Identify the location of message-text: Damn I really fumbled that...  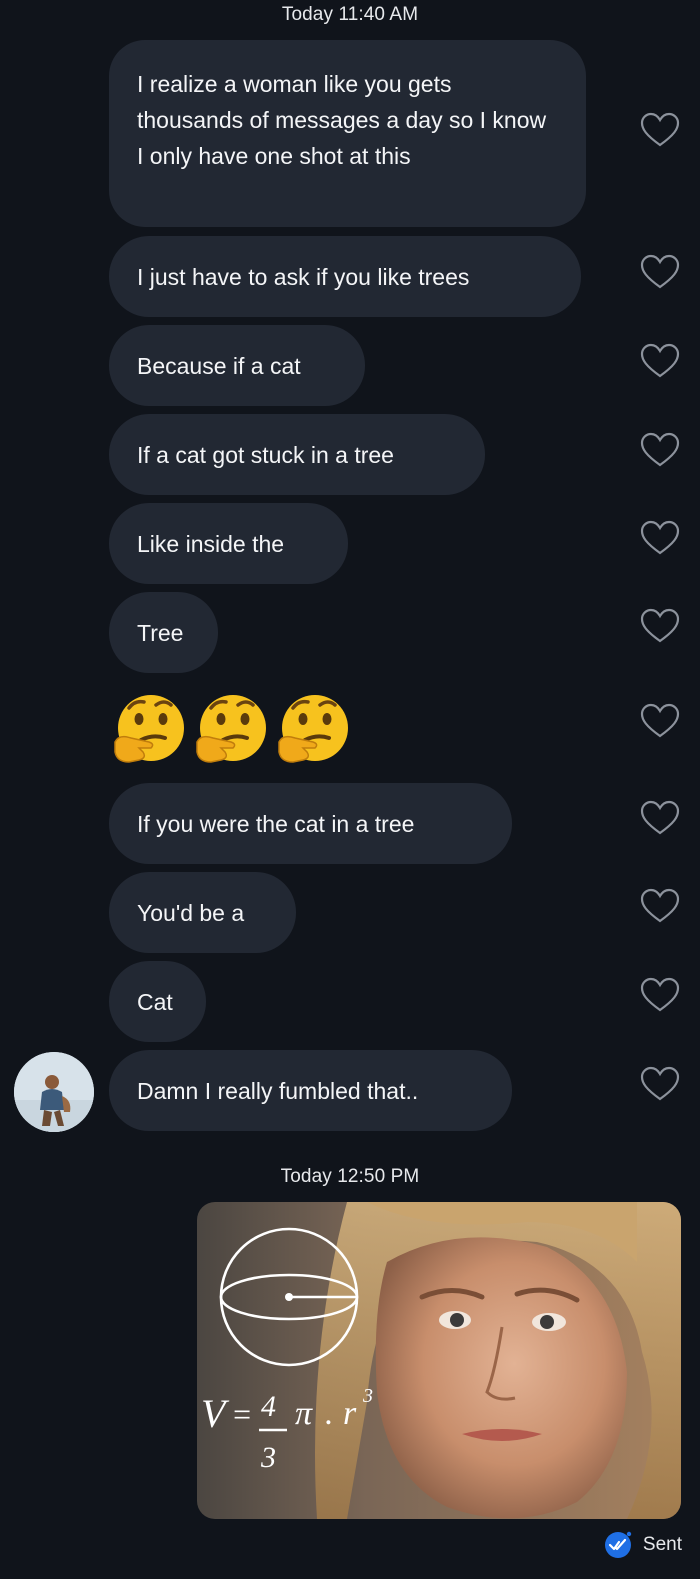
(278, 1090).